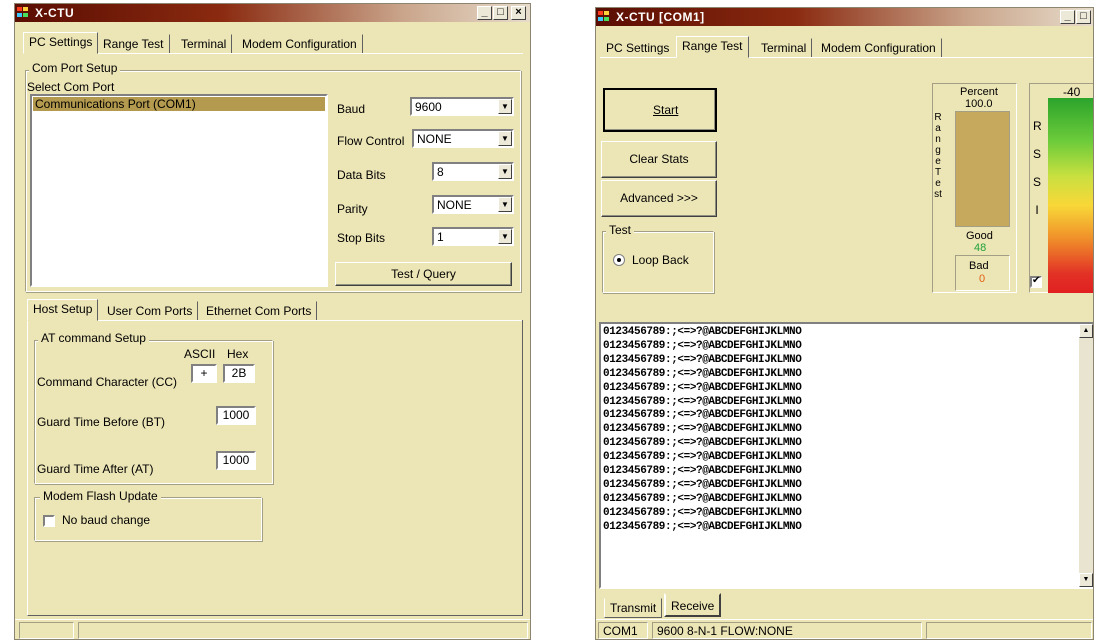  Describe the element at coordinates (238, 354) in the screenshot. I see `hex-header: Hex` at that location.